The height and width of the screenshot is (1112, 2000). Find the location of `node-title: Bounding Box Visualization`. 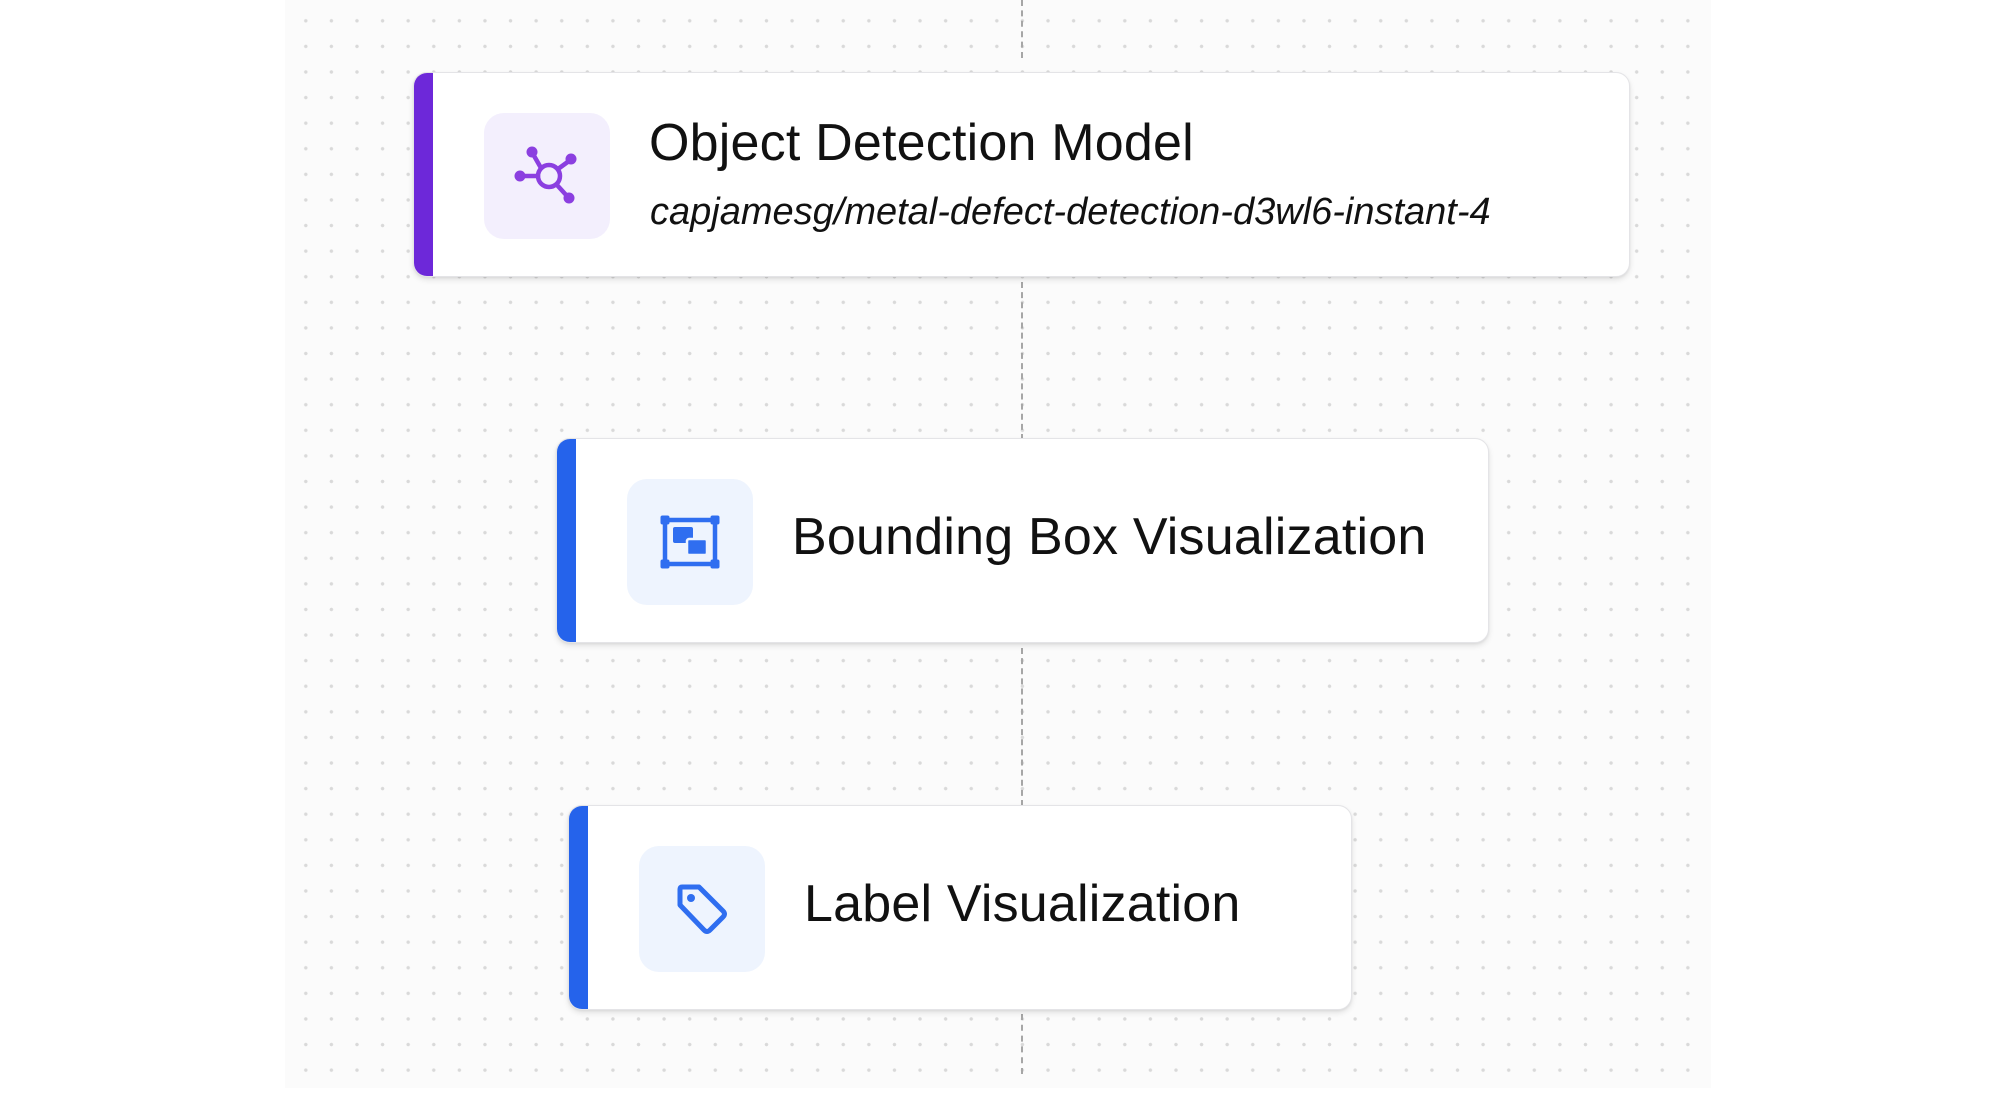

node-title: Bounding Box Visualization is located at coordinates (1109, 537).